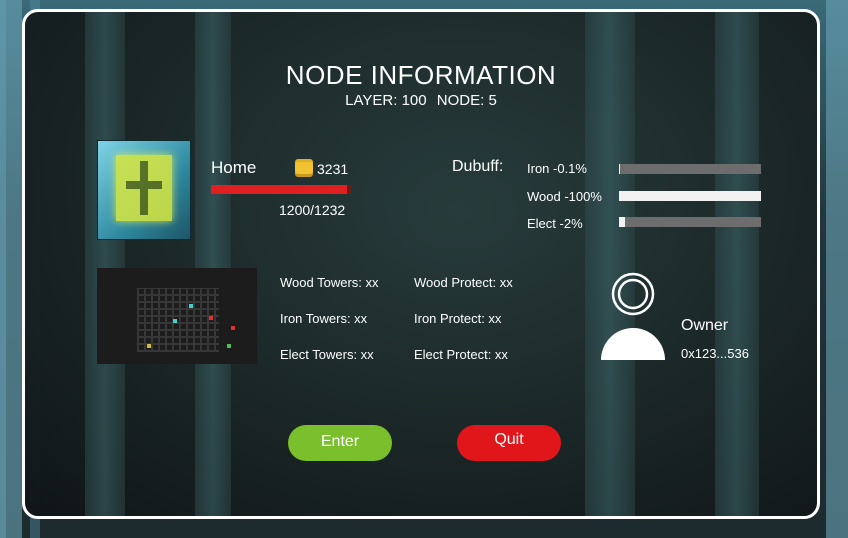 The image size is (848, 538). Describe the element at coordinates (690, 169) in the screenshot. I see `debuff-iron-bar` at that location.